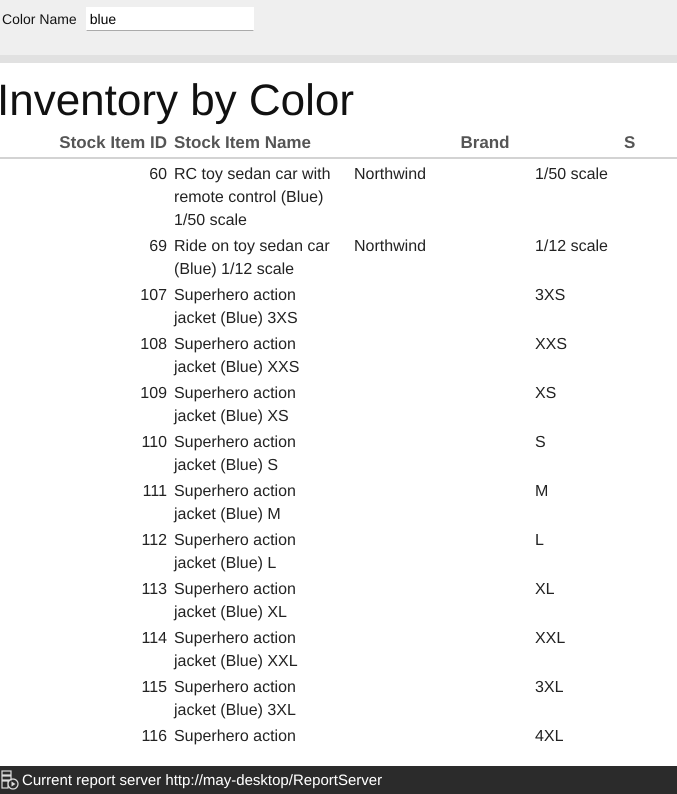 The width and height of the screenshot is (677, 794). What do you see at coordinates (10, 780) in the screenshot?
I see `server-icon` at bounding box center [10, 780].